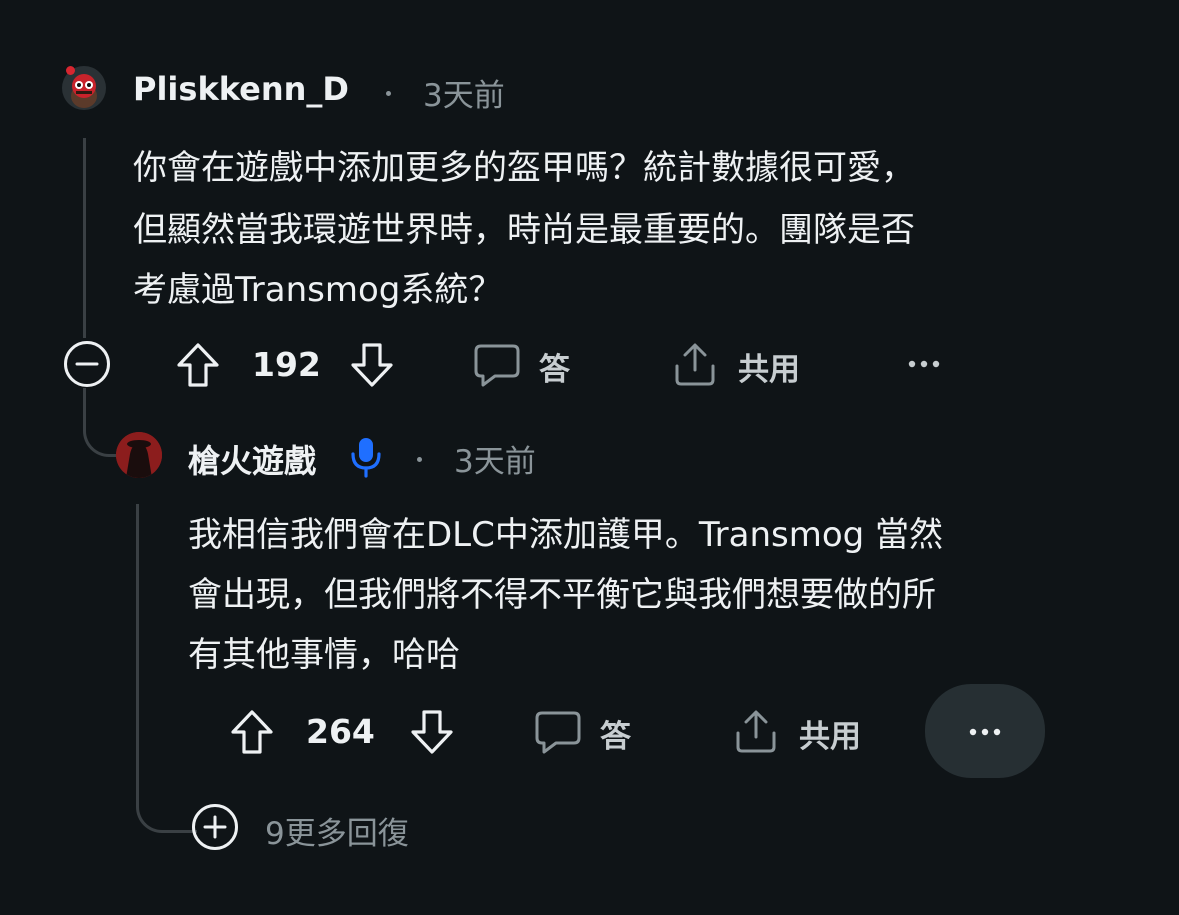  Describe the element at coordinates (495, 462) in the screenshot. I see `reply-timestamp: 3天前` at that location.